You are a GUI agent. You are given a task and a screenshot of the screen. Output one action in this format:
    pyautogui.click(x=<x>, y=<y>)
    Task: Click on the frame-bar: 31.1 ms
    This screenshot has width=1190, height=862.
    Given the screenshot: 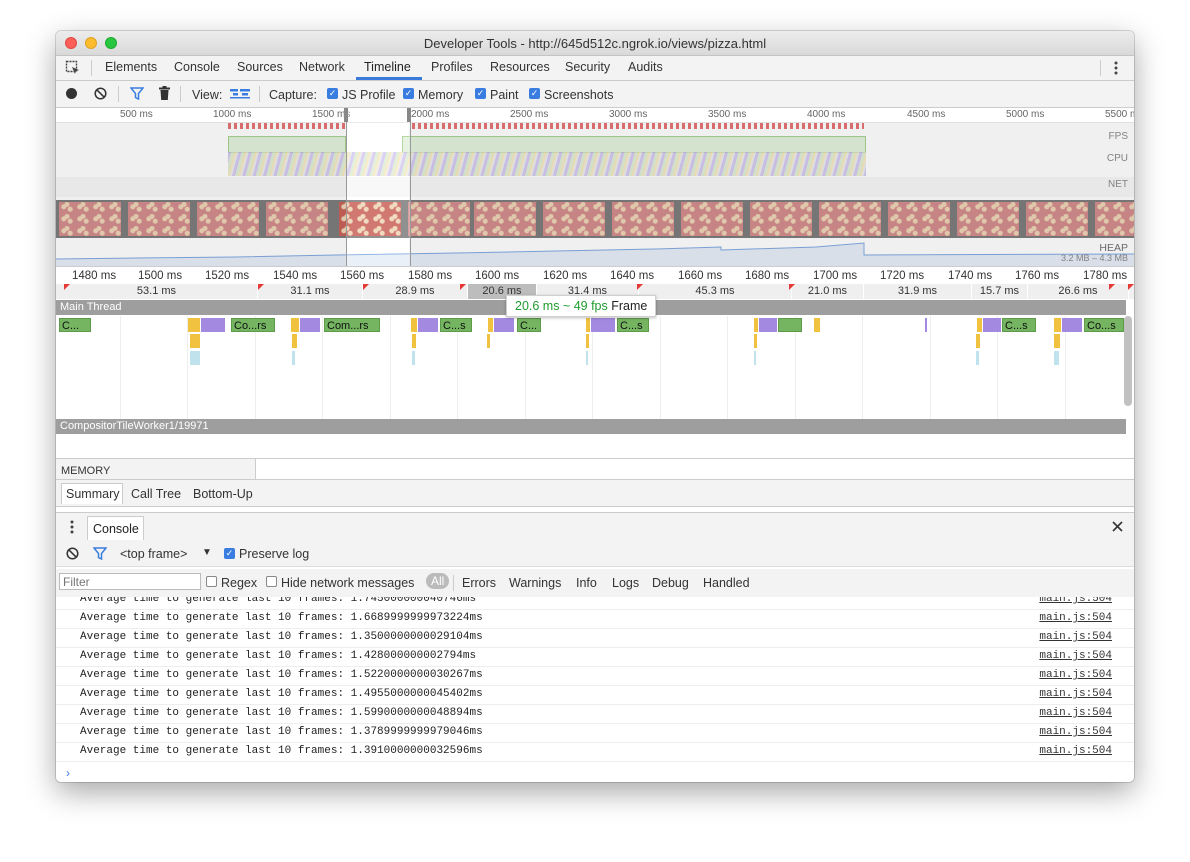 What is the action you would take?
    pyautogui.click(x=310, y=291)
    